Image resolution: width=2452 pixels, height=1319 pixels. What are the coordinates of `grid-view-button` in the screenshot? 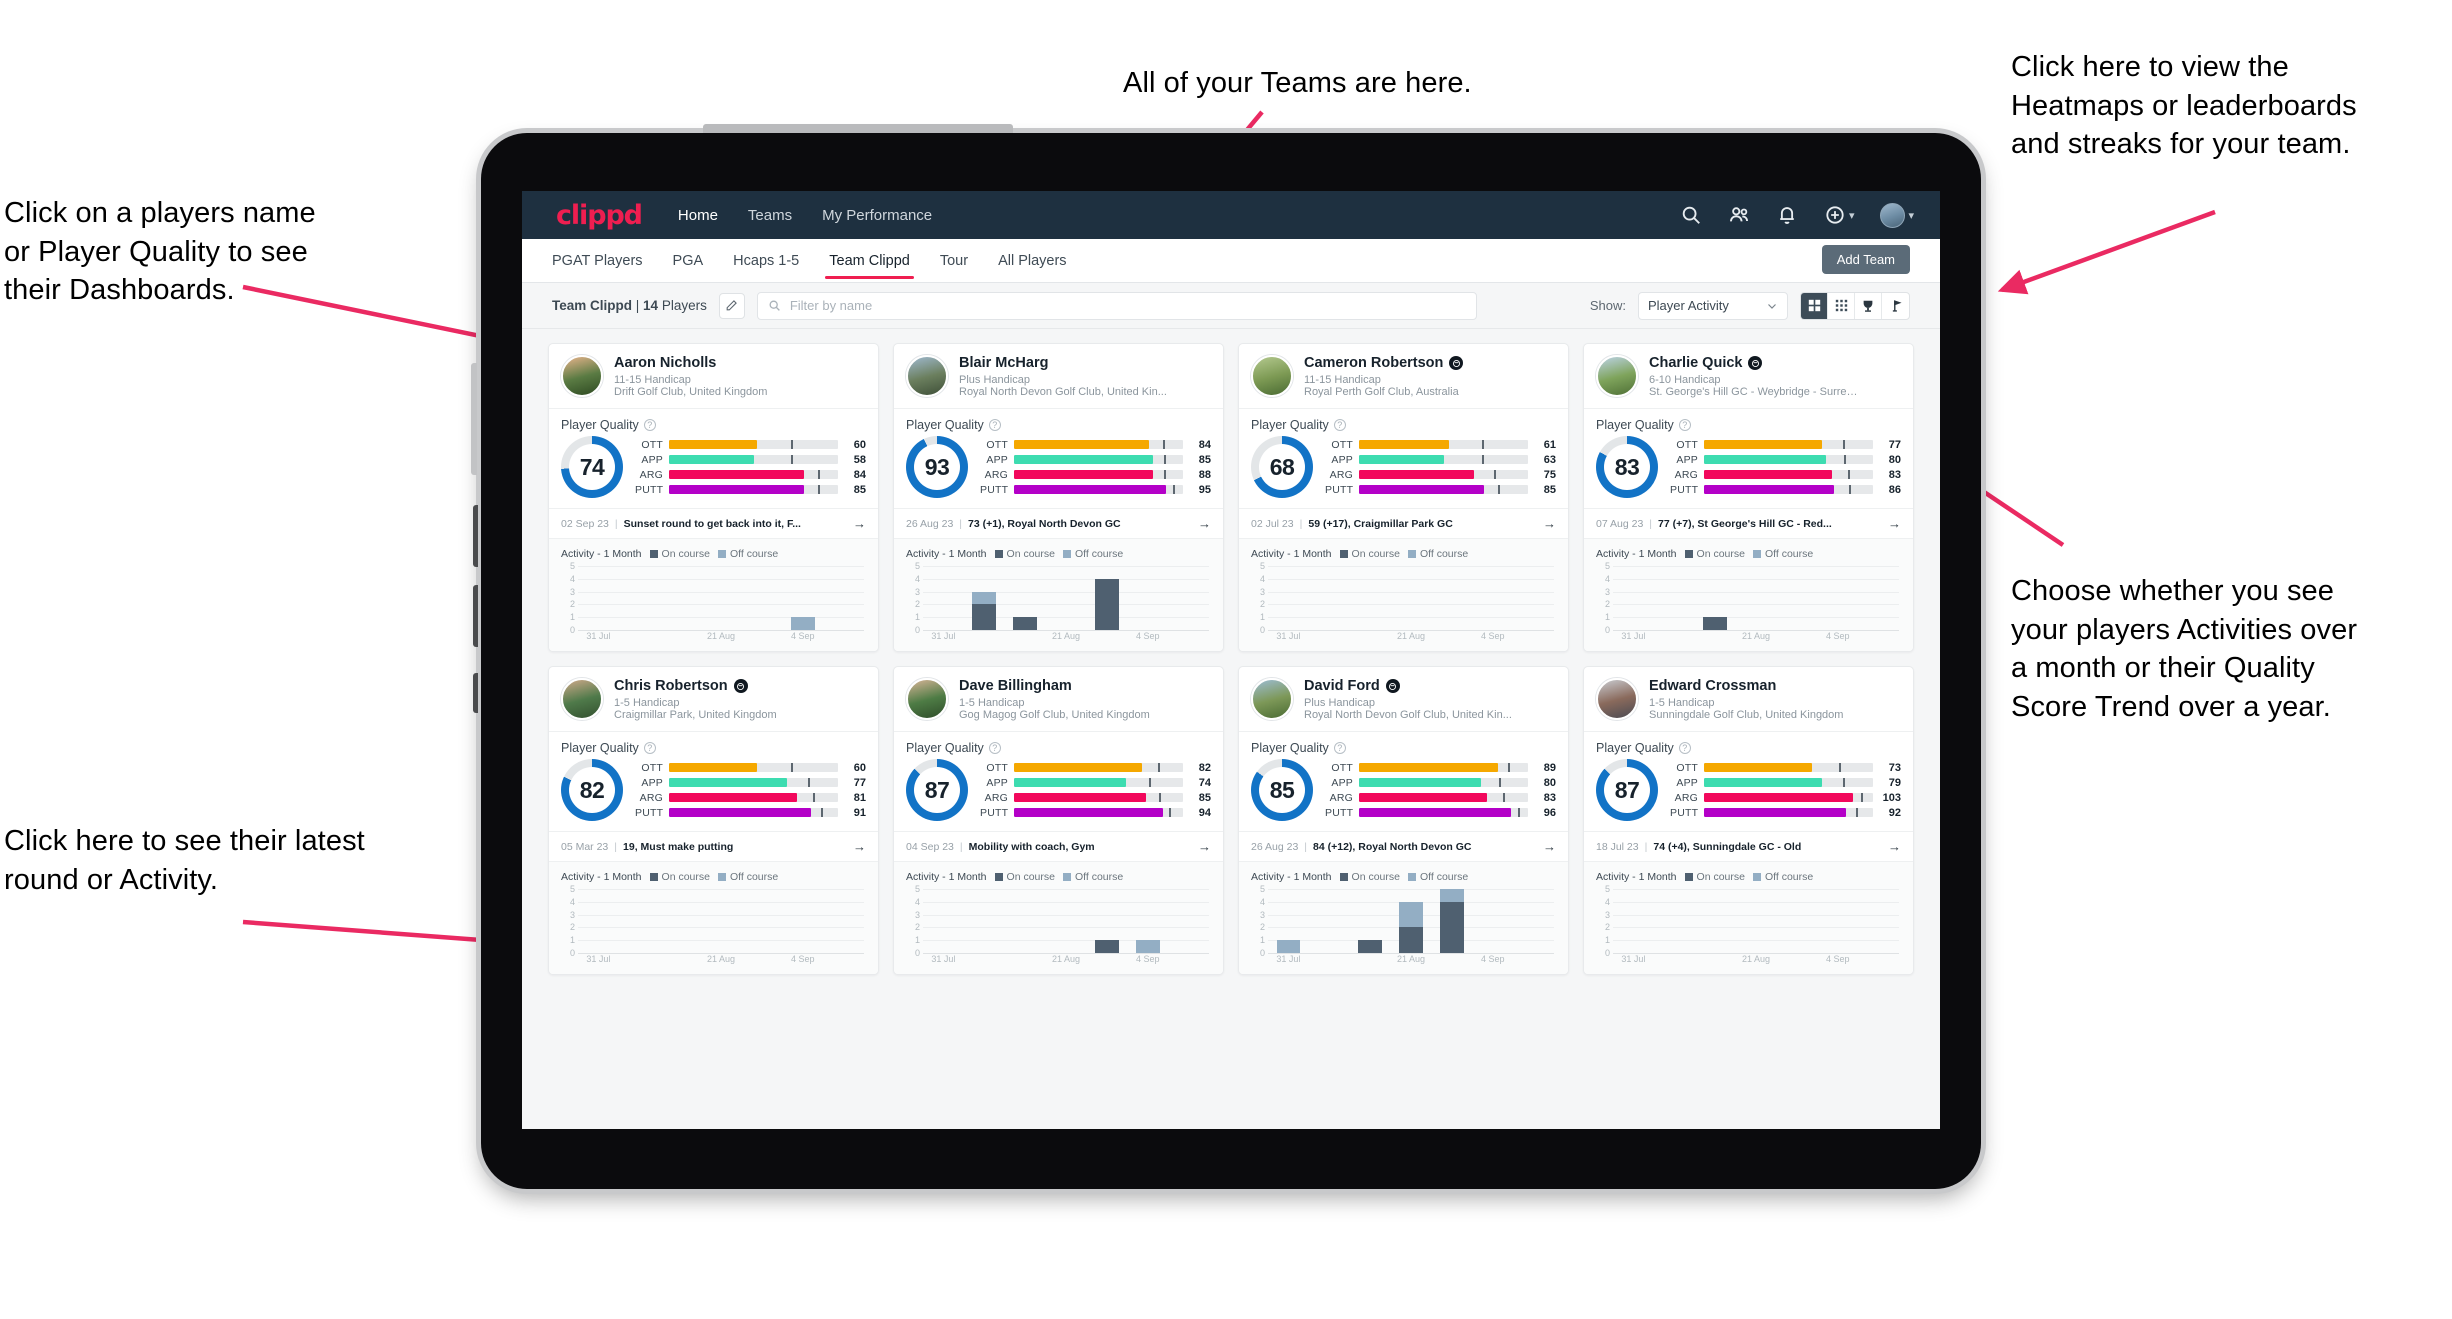 It's located at (1814, 305).